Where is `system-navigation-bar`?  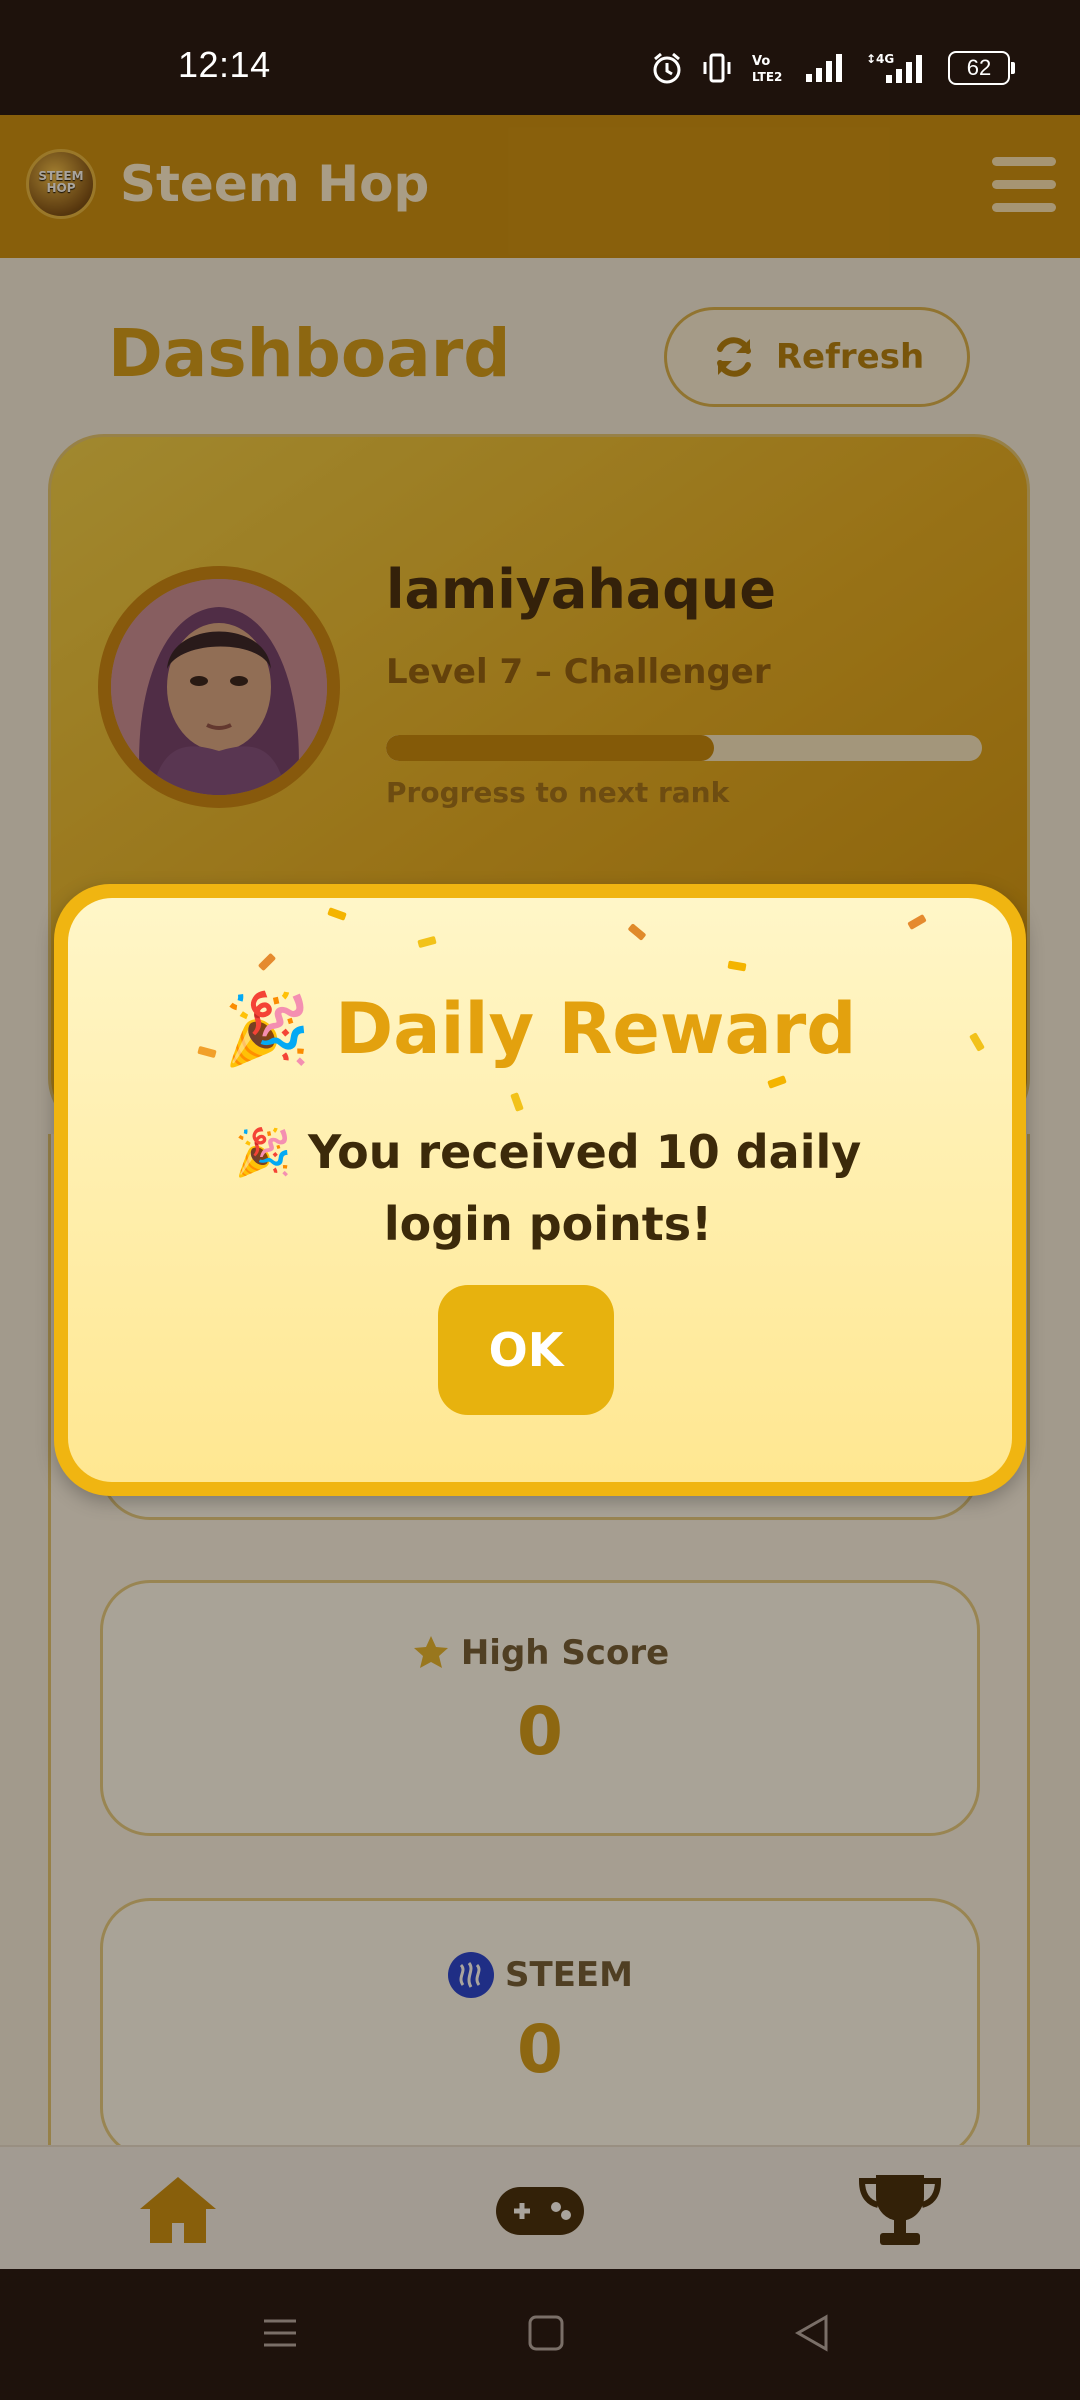
system-navigation-bar is located at coordinates (540, 2334).